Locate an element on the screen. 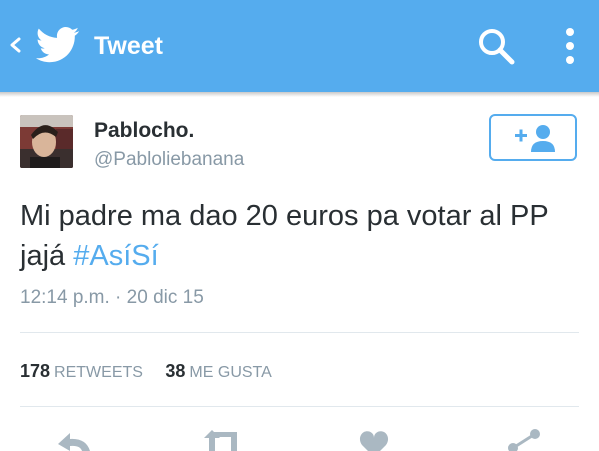 The image size is (599, 451). app-bar-shadow is located at coordinates (299, 94).